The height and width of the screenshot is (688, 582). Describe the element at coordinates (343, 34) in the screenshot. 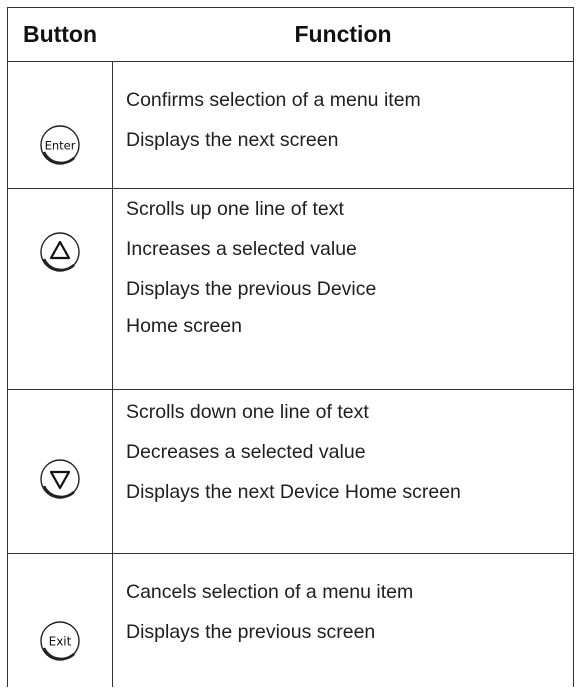

I see `header-function: Function` at that location.